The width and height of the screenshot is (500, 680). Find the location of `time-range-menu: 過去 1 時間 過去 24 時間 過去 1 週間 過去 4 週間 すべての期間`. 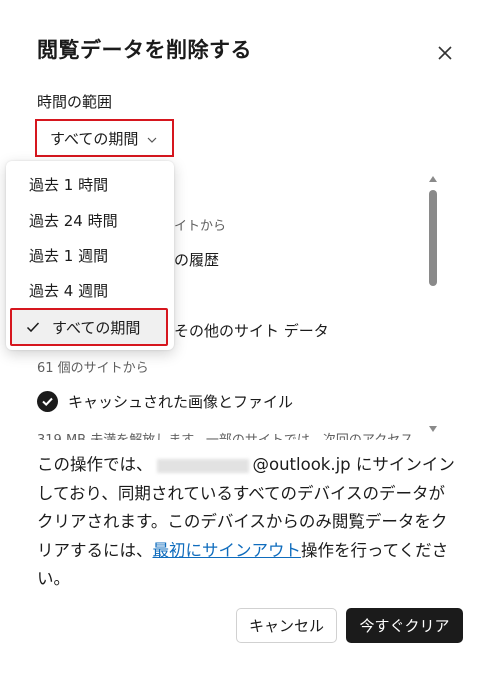

time-range-menu: 過去 1 時間 過去 24 時間 過去 1 週間 過去 4 週間 すべての期間 is located at coordinates (90, 255).